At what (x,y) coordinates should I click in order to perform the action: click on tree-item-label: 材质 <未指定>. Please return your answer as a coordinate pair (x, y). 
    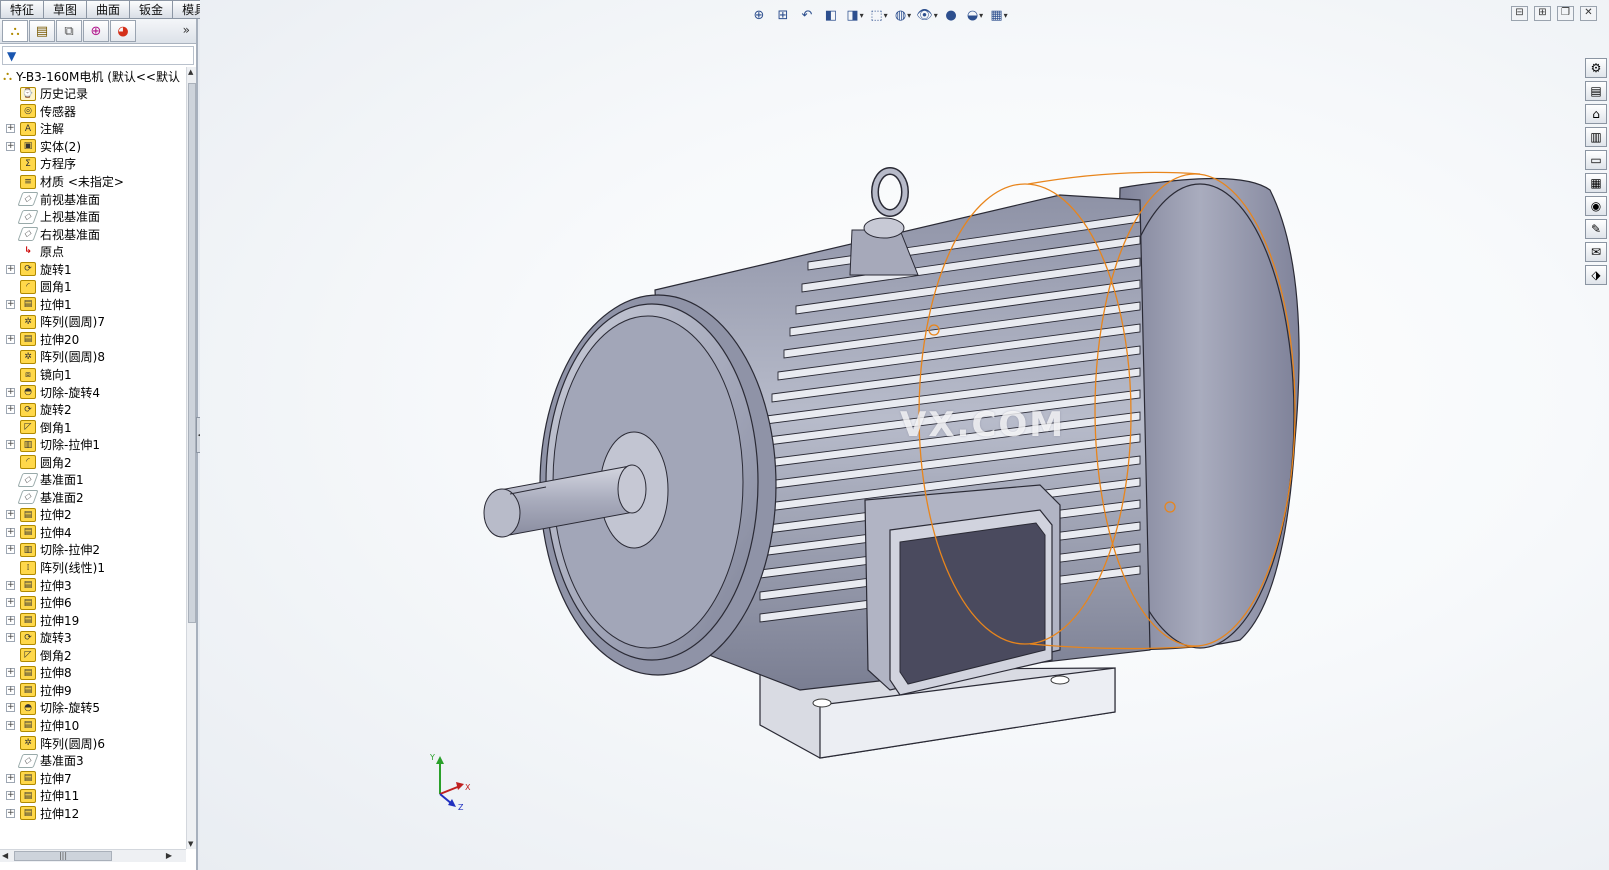
    Looking at the image, I should click on (82, 182).